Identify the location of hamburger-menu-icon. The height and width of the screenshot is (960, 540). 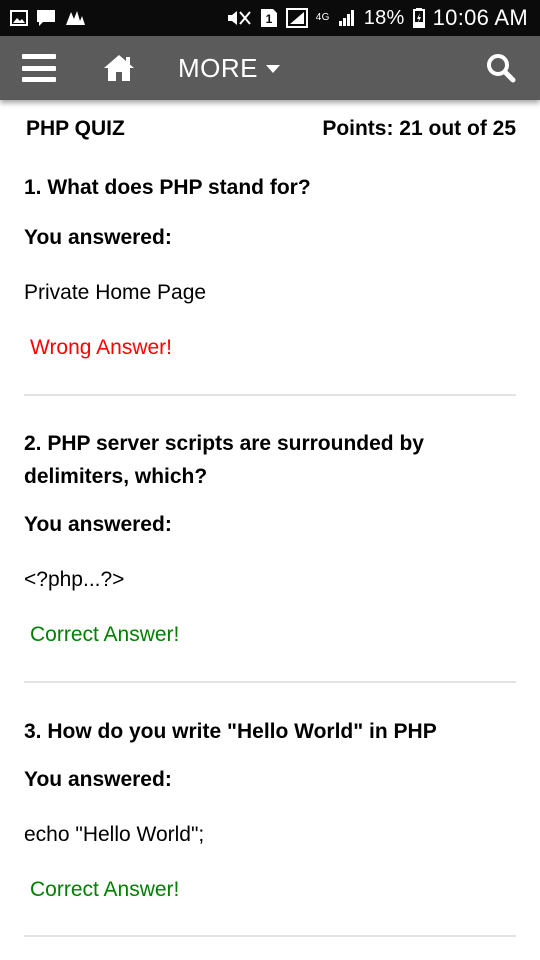
(39, 68).